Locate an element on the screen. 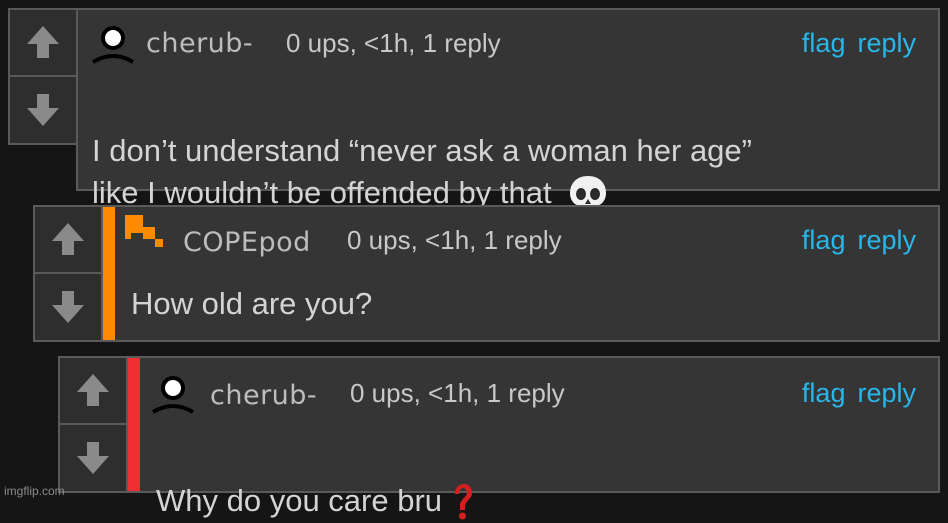  red-question-mark-icon is located at coordinates (464, 501).